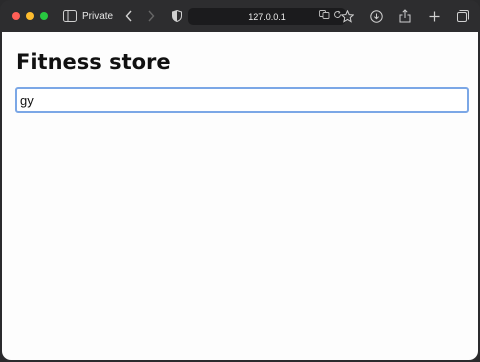  I want to click on search-input, so click(242, 100).